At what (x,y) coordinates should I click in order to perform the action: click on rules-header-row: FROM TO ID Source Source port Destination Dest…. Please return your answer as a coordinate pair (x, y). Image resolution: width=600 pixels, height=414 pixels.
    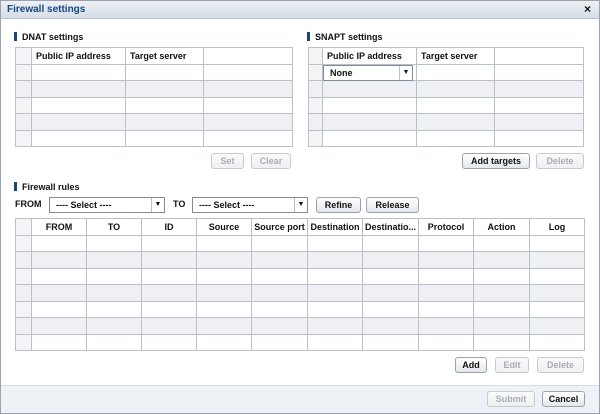
    Looking at the image, I should click on (300, 227).